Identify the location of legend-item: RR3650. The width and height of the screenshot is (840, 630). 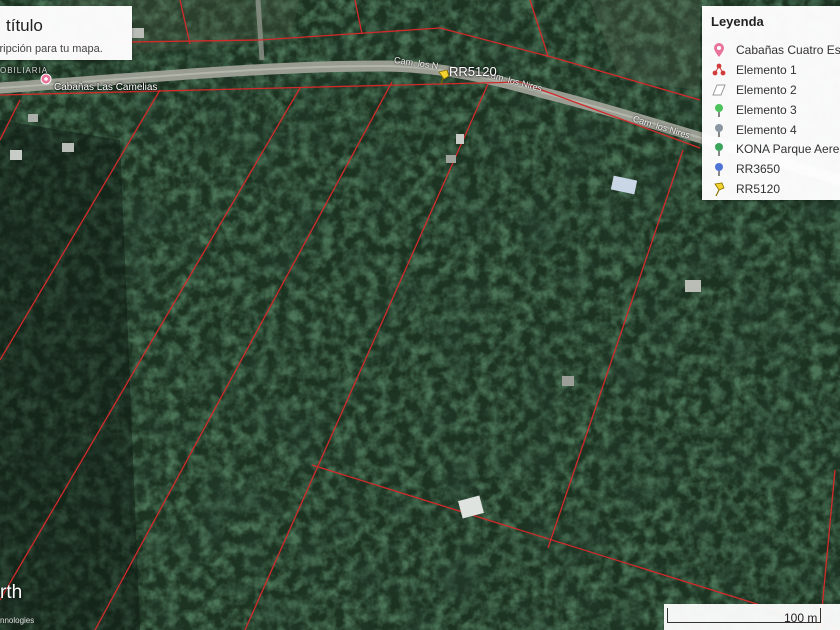
(775, 169).